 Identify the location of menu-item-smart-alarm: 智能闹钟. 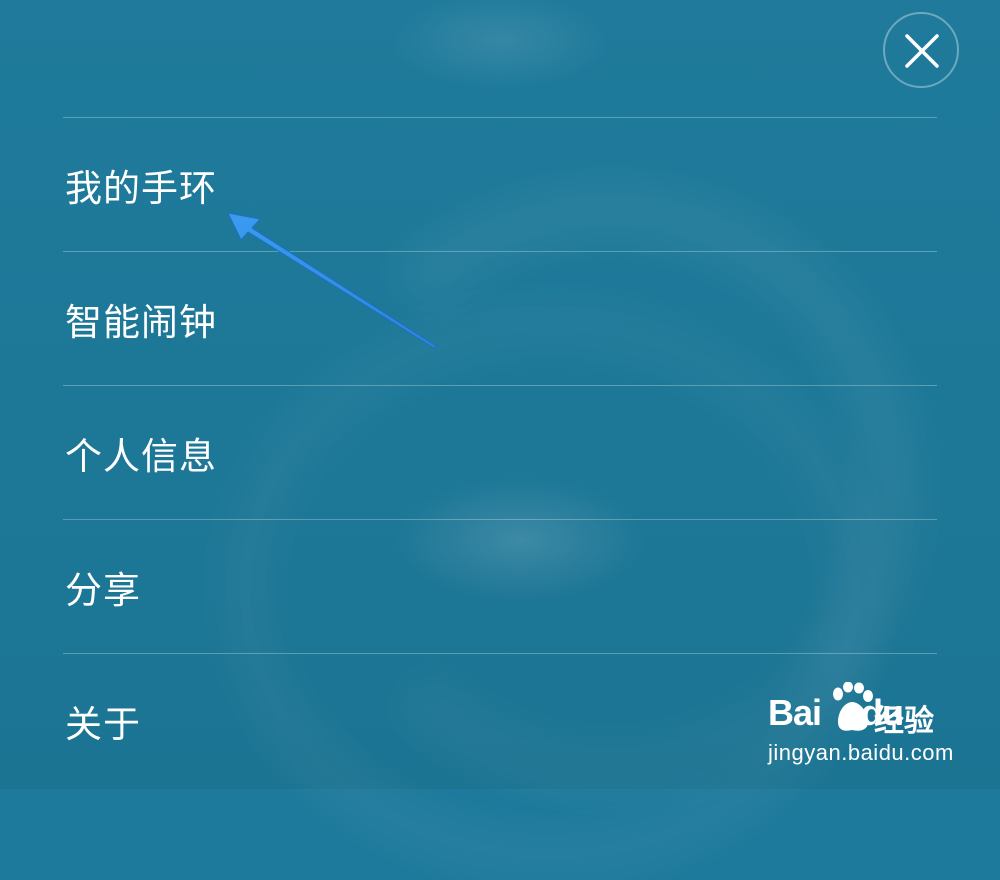
(500, 318).